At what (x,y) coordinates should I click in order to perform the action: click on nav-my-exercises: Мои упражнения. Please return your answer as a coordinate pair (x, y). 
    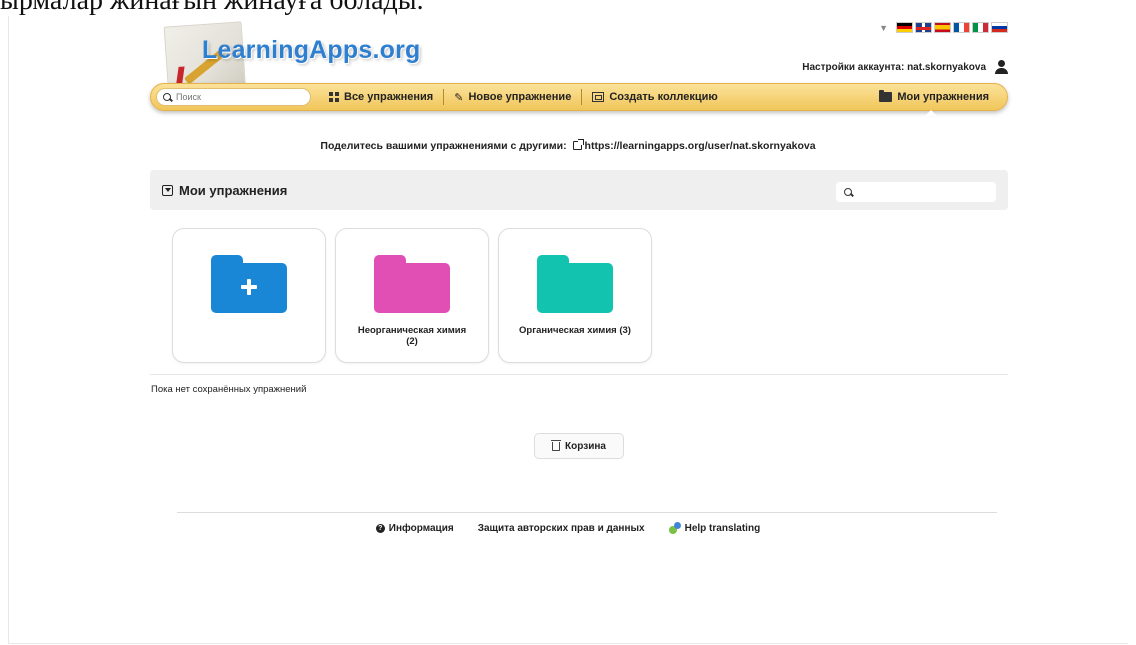
    Looking at the image, I should click on (934, 96).